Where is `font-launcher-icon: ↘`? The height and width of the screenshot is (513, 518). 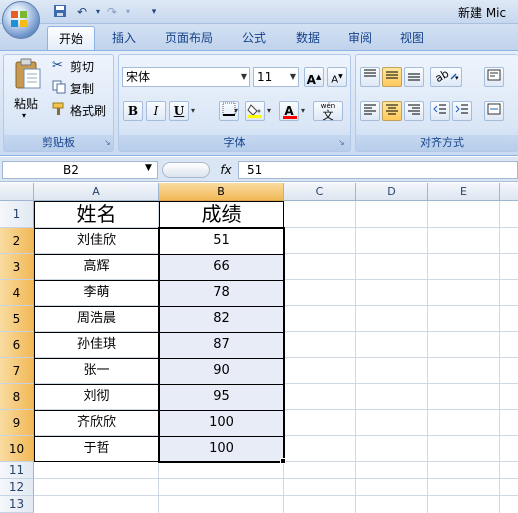
font-launcher-icon: ↘ is located at coordinates (341, 142).